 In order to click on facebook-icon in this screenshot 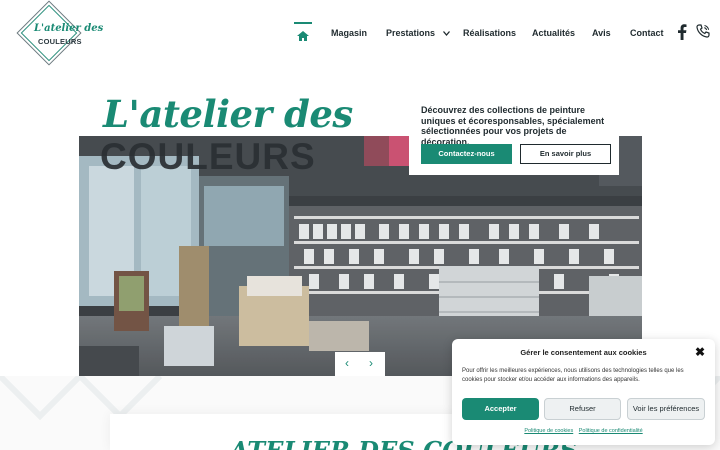, I will do `click(682, 34)`.